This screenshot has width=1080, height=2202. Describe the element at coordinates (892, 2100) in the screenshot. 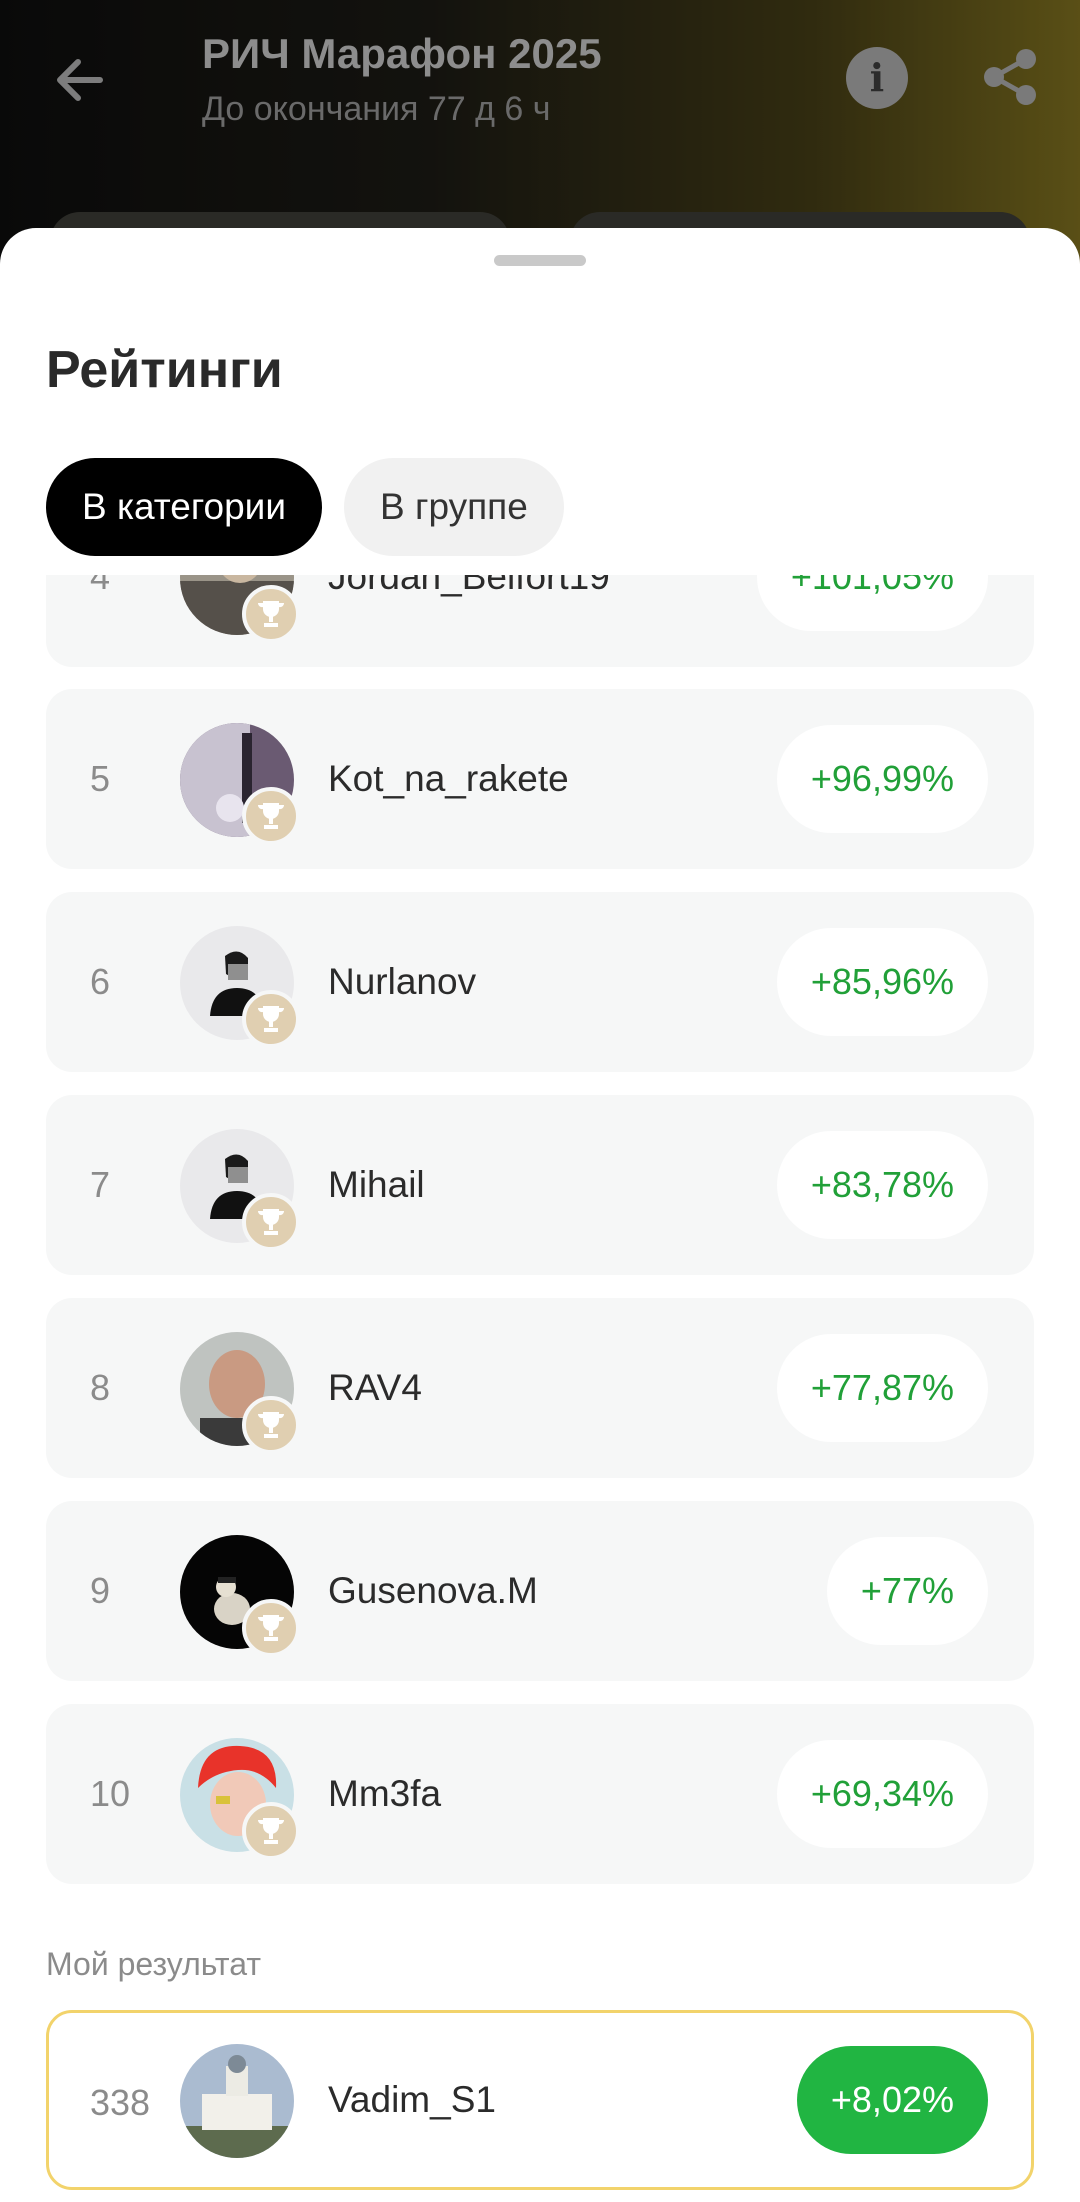

I see `profit-percent: +8,02%` at that location.